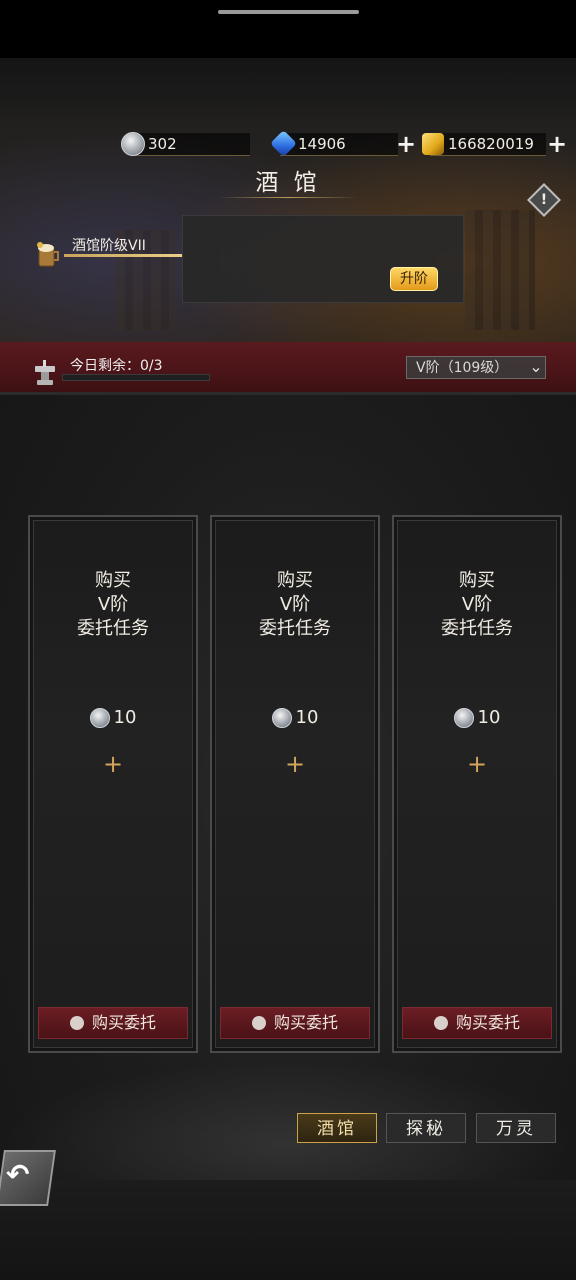 The width and height of the screenshot is (576, 1280). Describe the element at coordinates (48, 255) in the screenshot. I see `tavern-mug-icon` at that location.